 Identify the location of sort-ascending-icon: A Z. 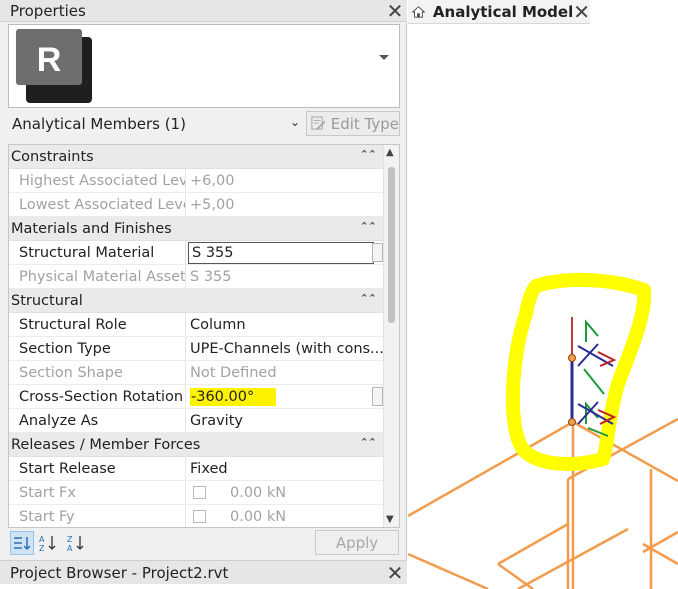
(48, 543).